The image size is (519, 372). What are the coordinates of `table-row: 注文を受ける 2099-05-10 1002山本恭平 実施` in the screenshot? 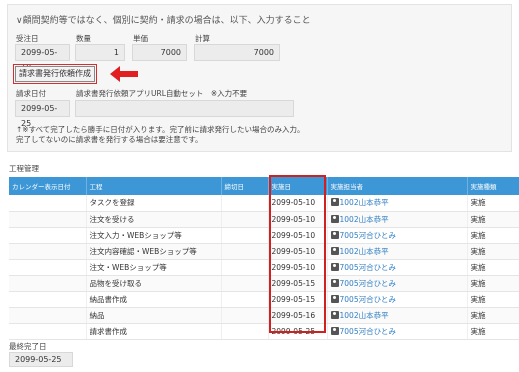 It's located at (264, 219).